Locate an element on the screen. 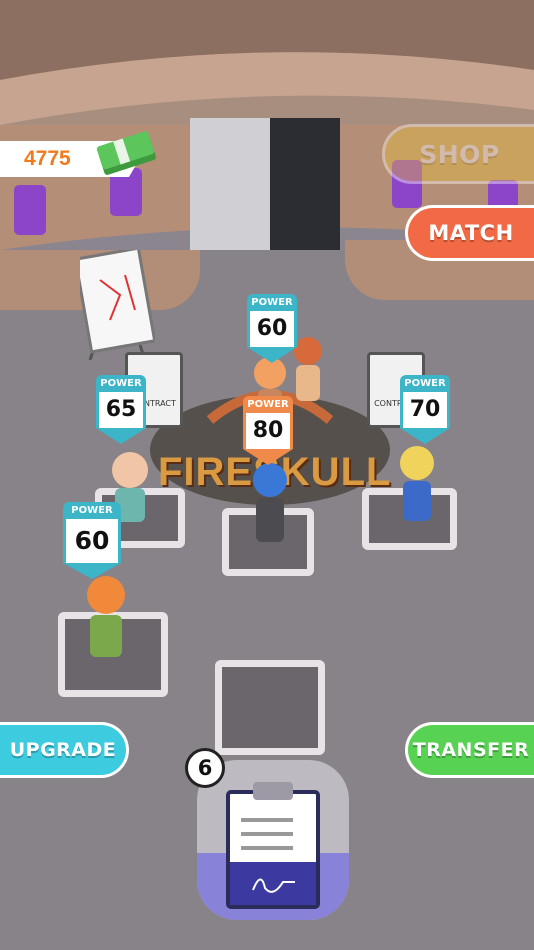 The height and width of the screenshot is (950, 534). power-value: 65 is located at coordinates (121, 410).